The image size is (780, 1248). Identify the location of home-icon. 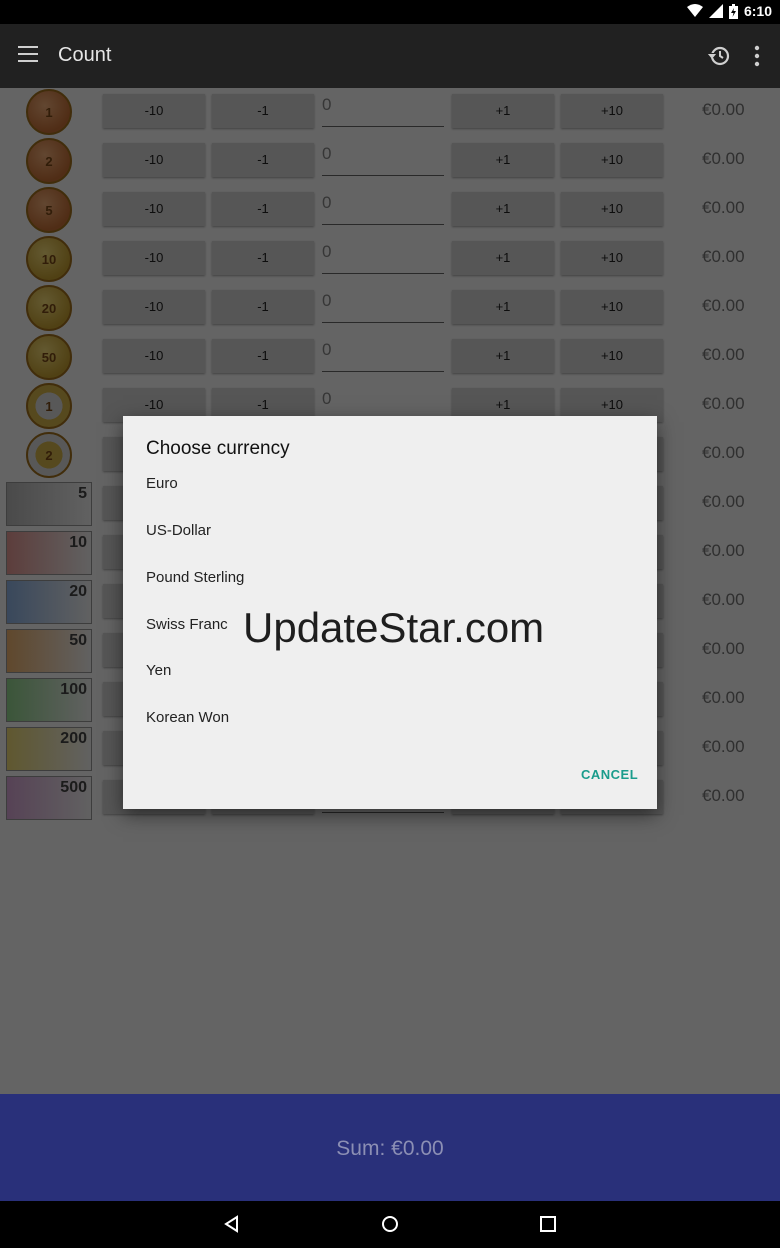
(390, 1224).